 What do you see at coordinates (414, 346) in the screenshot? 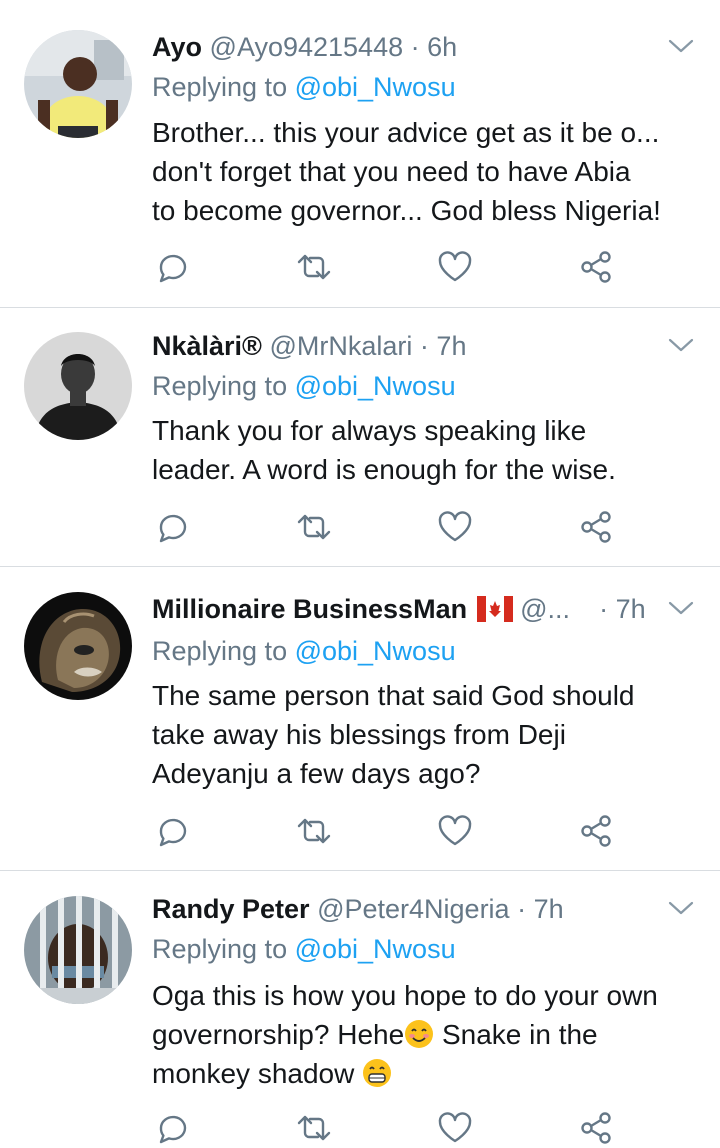
I see `tweet-header: Nkàlàri® @MrNkalari · 7h` at bounding box center [414, 346].